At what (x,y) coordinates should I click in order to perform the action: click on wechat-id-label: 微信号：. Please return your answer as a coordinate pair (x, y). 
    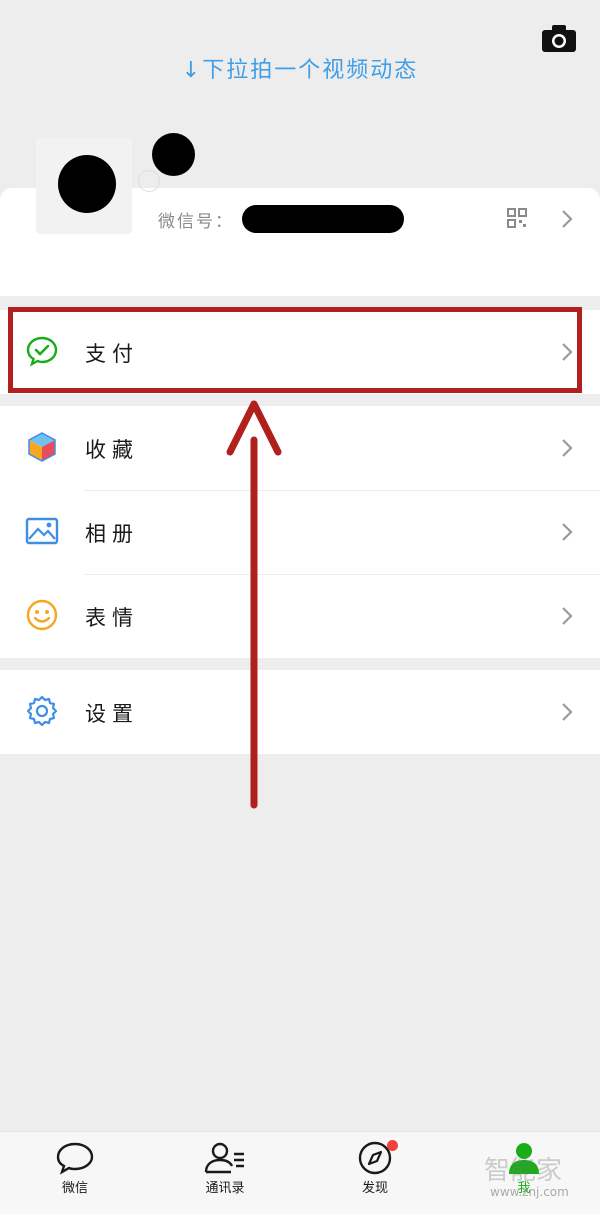
    Looking at the image, I should click on (196, 222).